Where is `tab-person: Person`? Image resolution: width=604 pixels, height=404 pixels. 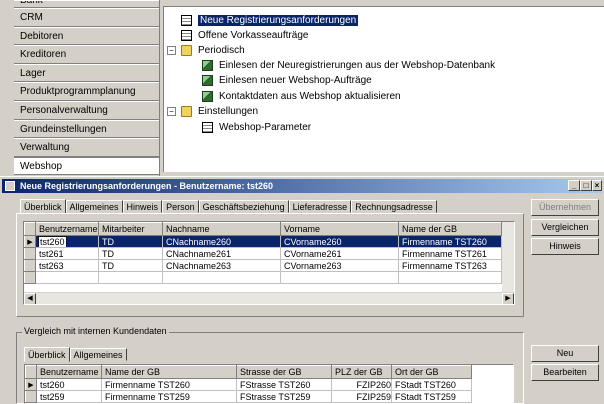
tab-person: Person is located at coordinates (180, 206).